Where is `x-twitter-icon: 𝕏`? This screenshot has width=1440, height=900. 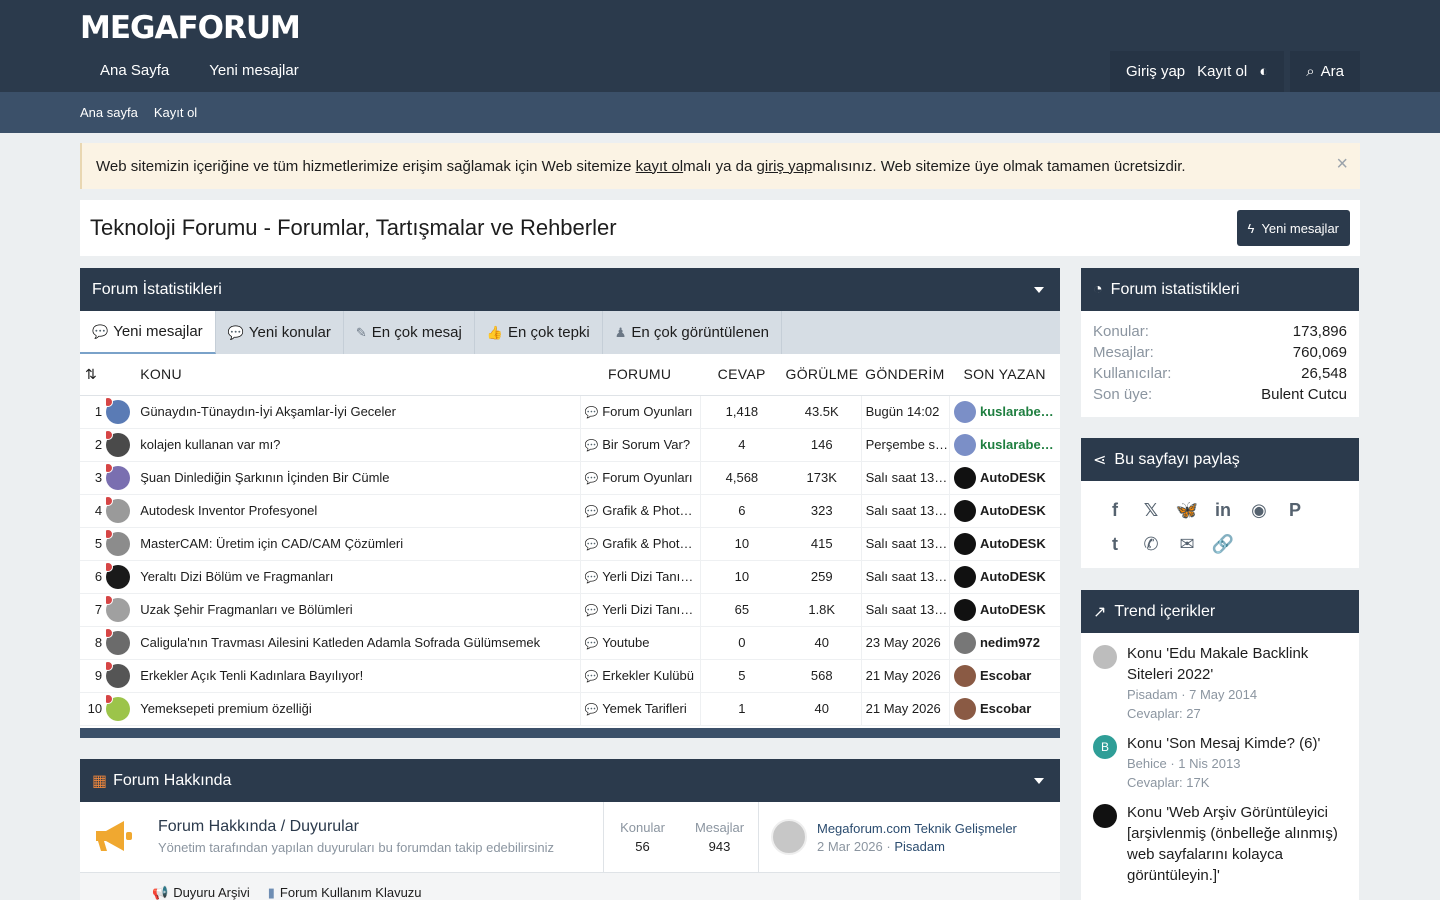 x-twitter-icon: 𝕏 is located at coordinates (1151, 510).